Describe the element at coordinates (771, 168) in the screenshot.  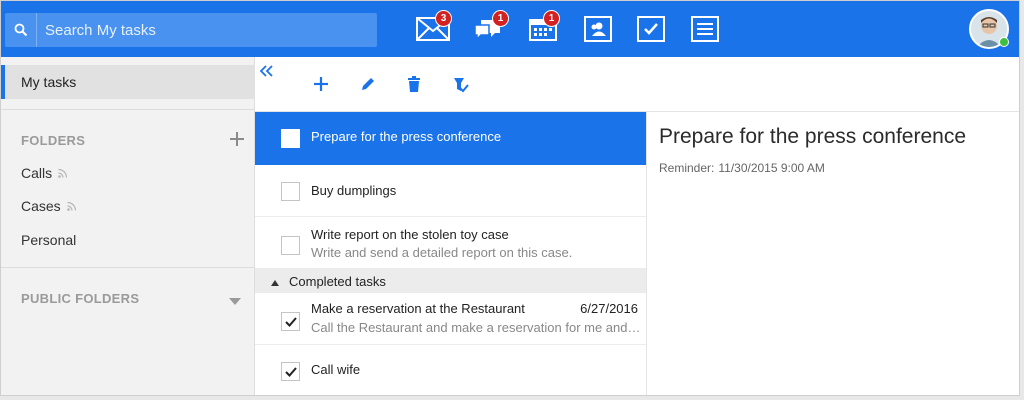
I see `reminder-value: 11/30/2015 9:00 AM` at that location.